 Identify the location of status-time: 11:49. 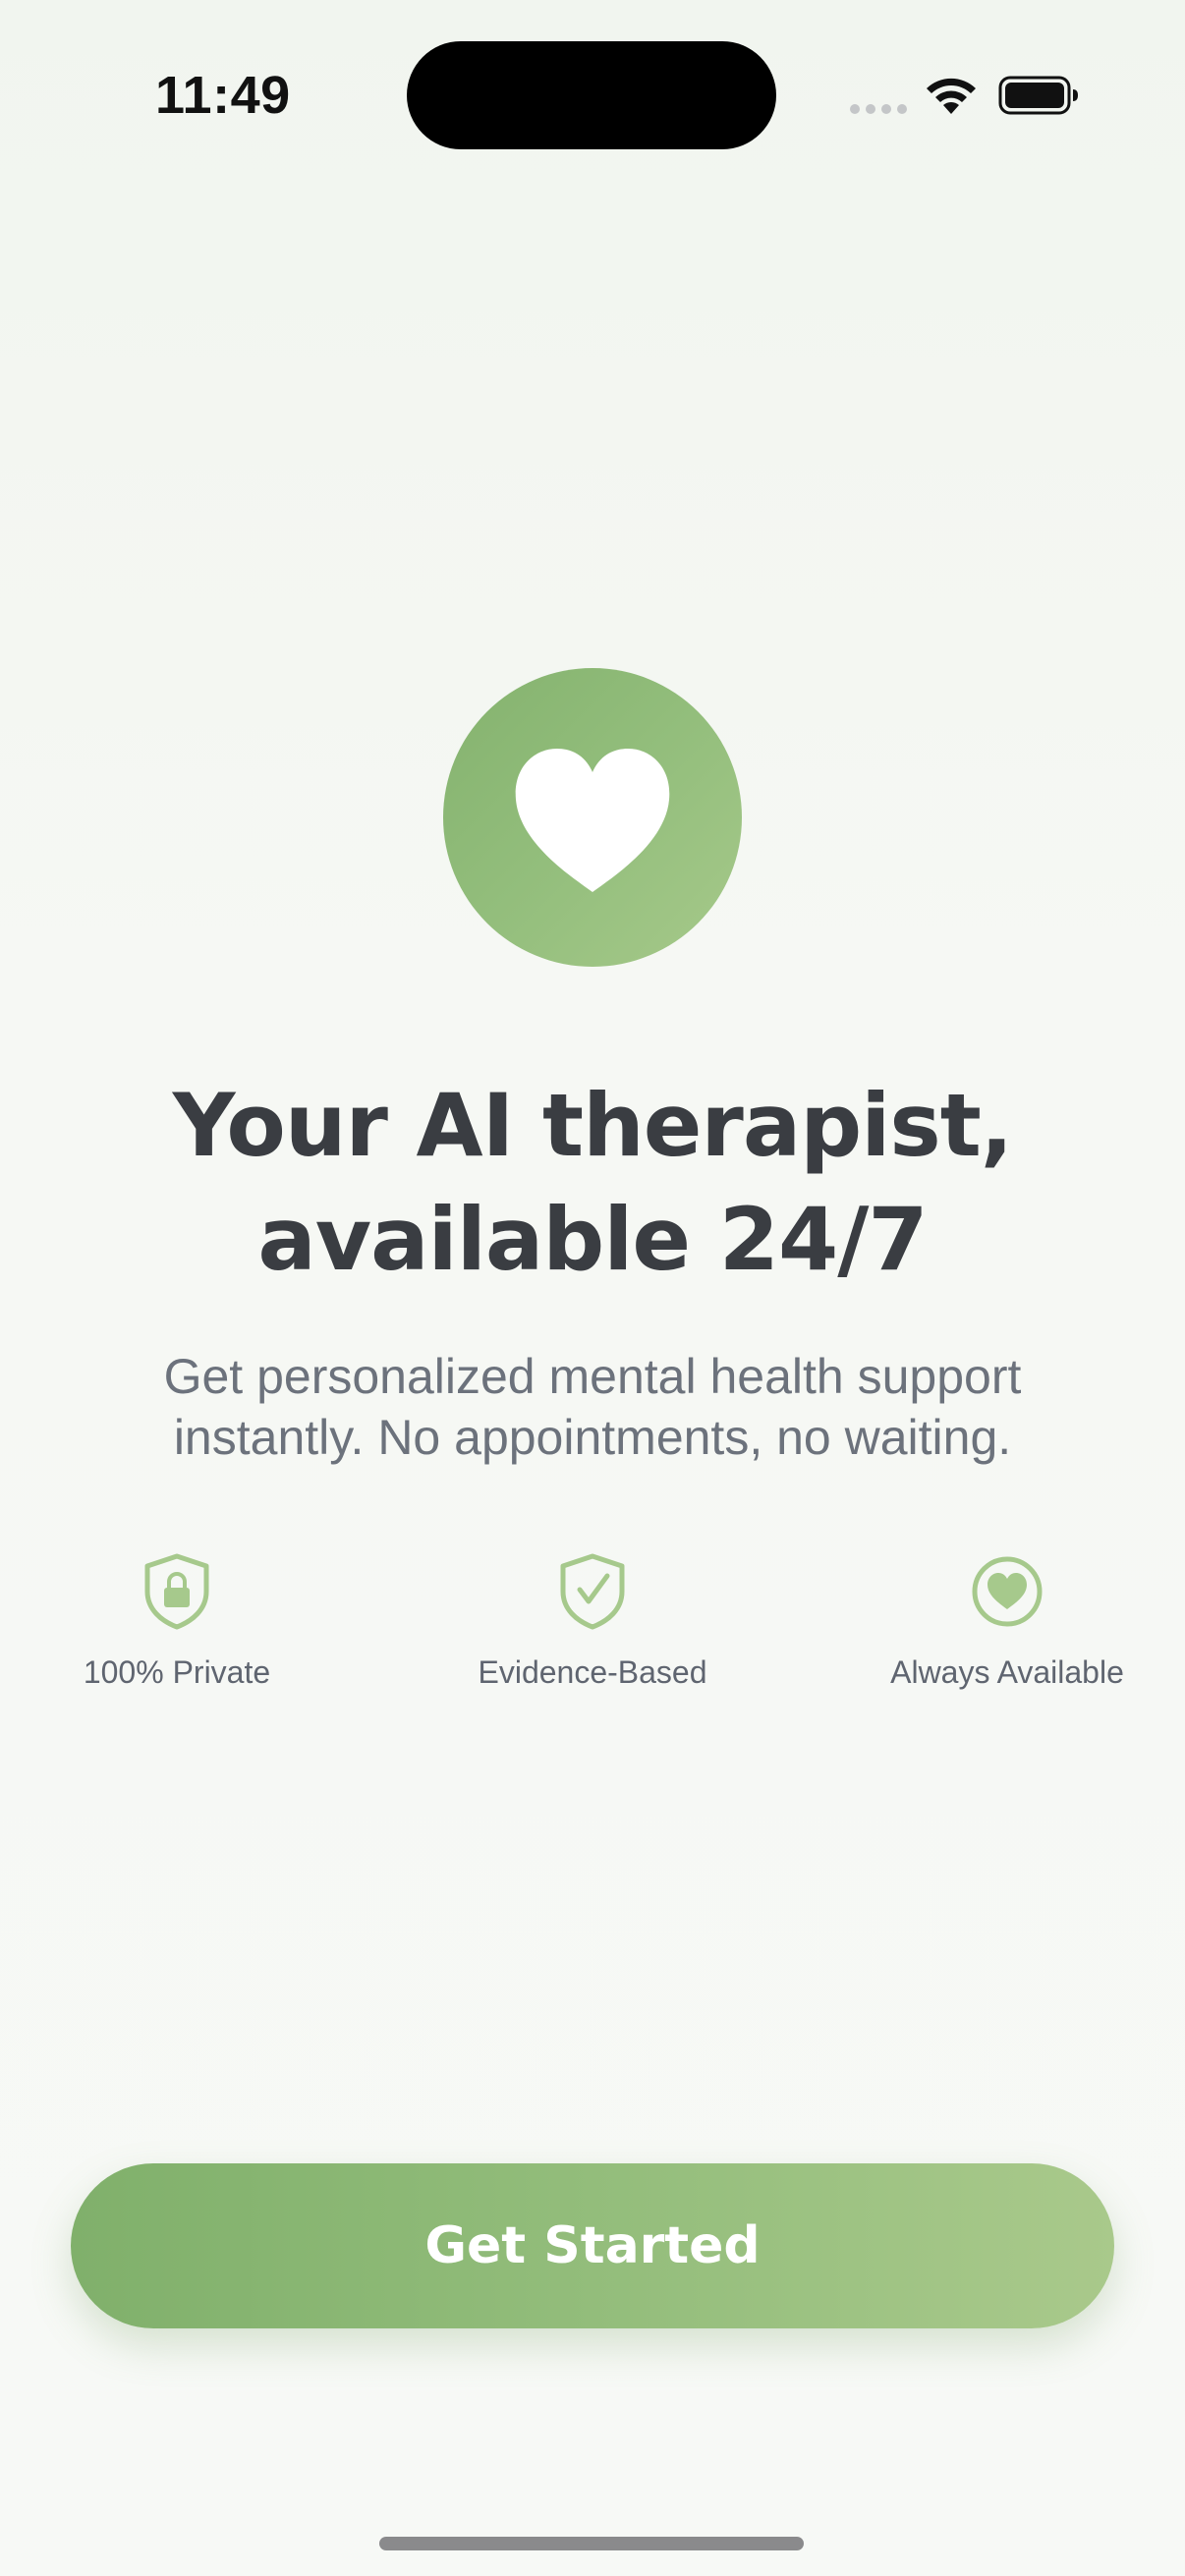
(223, 95).